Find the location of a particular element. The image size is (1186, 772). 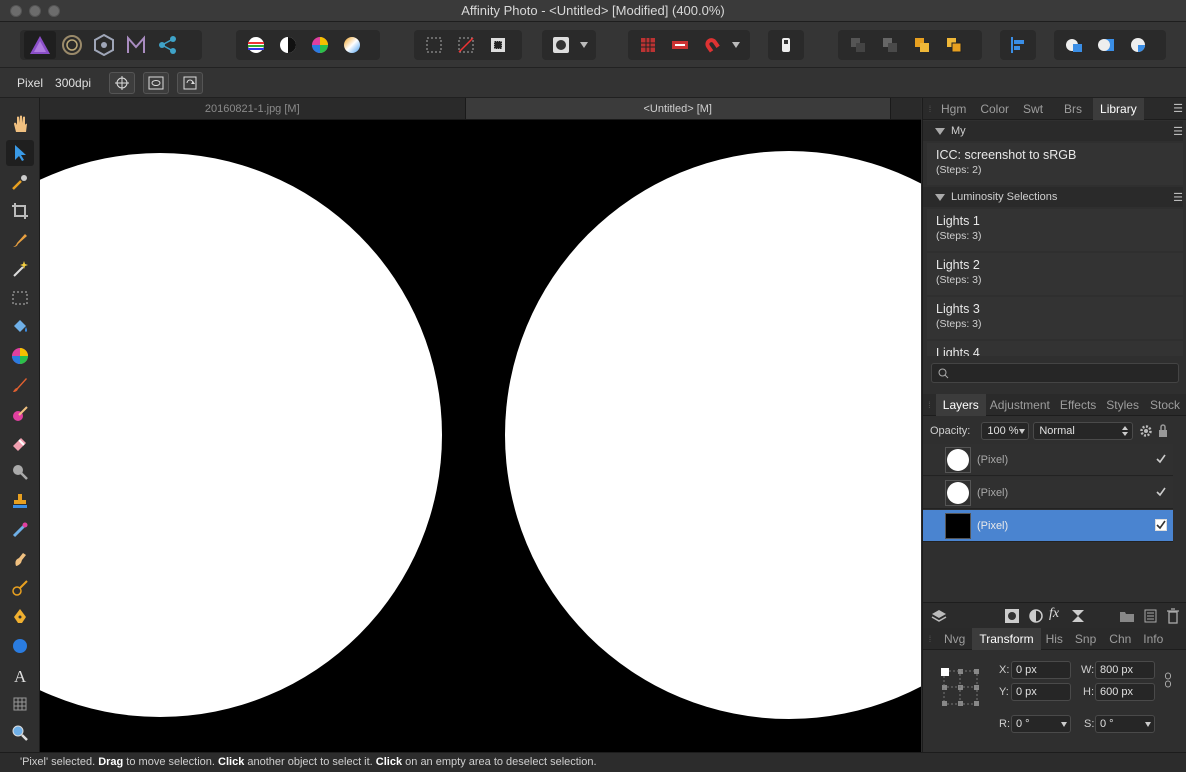

tab-color: Color is located at coordinates (994, 109).